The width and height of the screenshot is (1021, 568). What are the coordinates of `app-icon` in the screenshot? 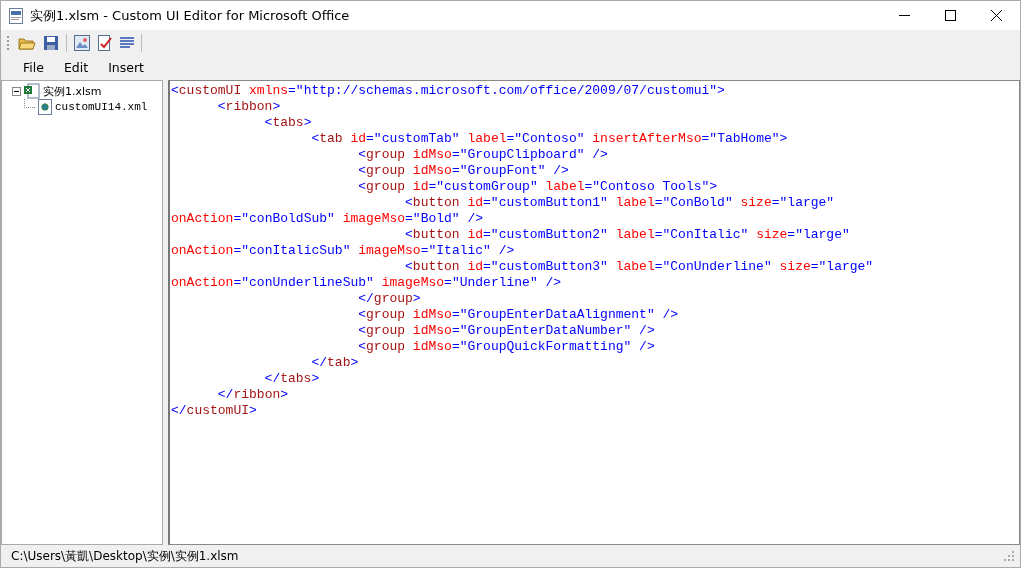 It's located at (16, 15).